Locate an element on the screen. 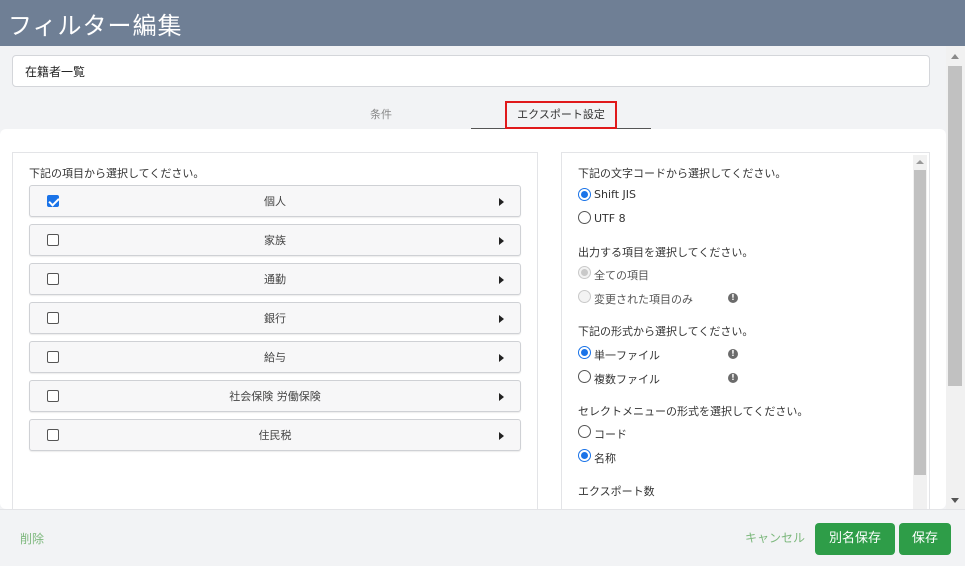 The height and width of the screenshot is (566, 965). select-menu-heading: セレクトメニューの形式を選択してください。 is located at coordinates (693, 411).